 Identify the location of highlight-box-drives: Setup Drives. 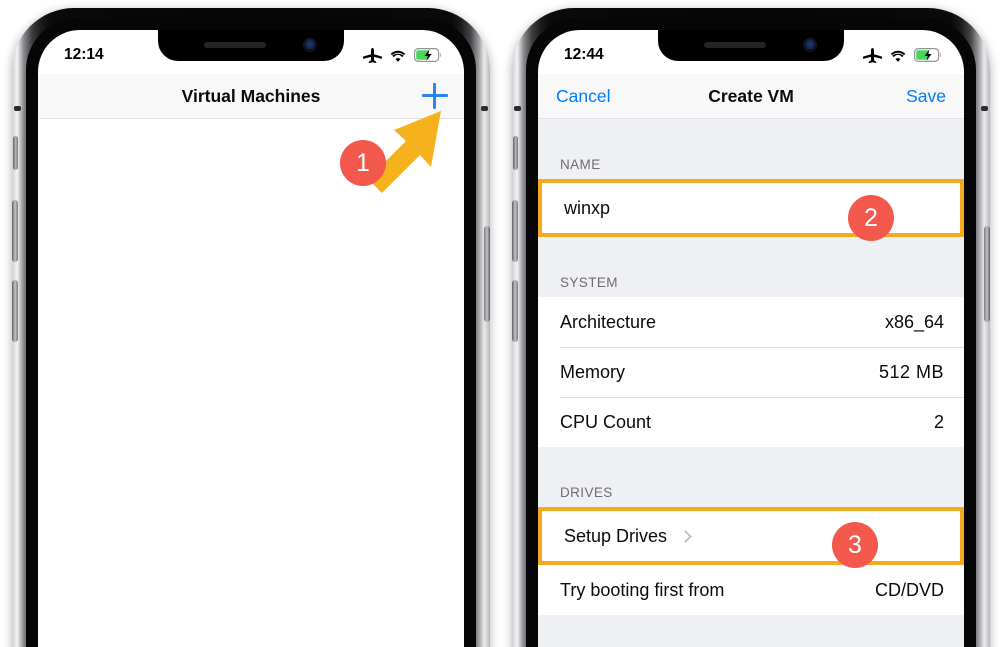
(751, 536).